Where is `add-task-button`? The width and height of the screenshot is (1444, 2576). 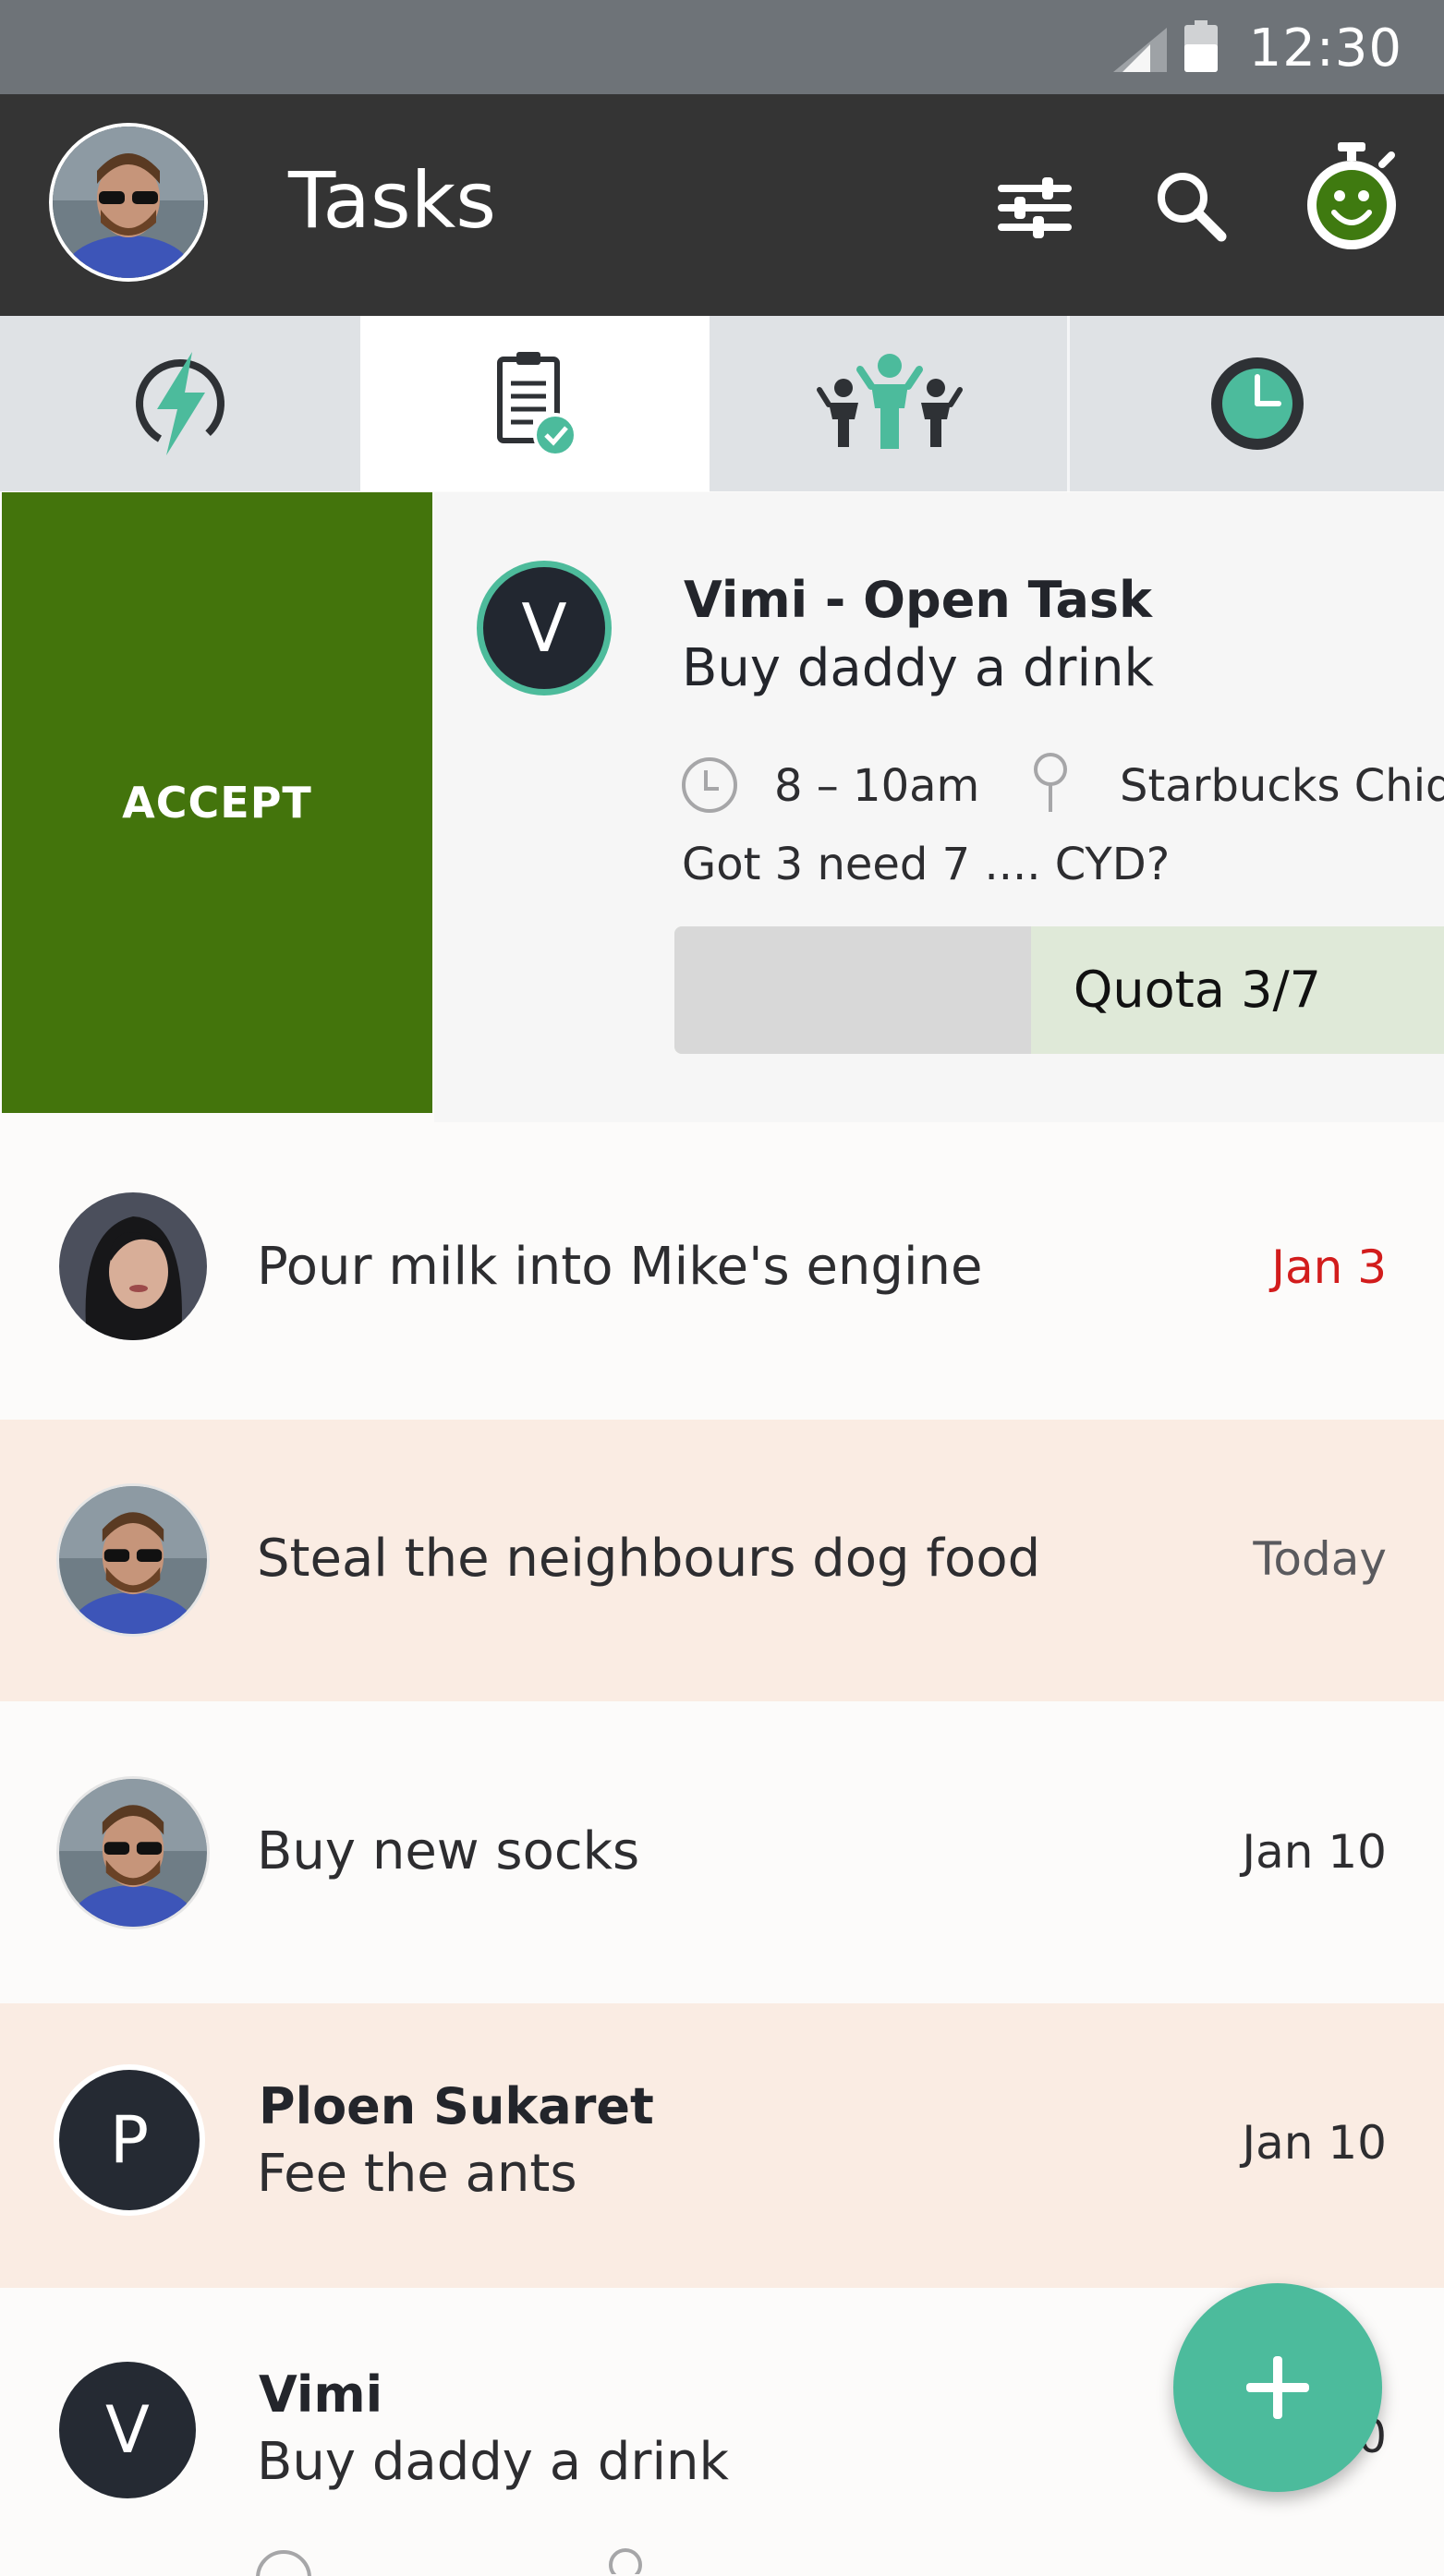
add-task-button is located at coordinates (1277, 2387).